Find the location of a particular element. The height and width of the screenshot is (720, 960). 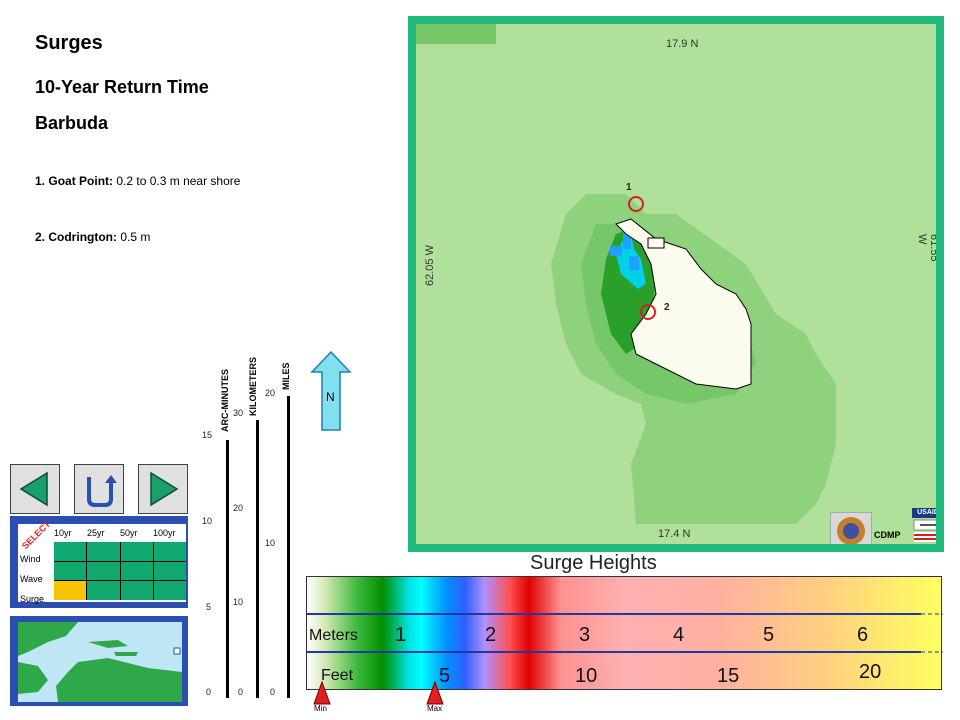

col-50yr: 50yr is located at coordinates (129, 533).